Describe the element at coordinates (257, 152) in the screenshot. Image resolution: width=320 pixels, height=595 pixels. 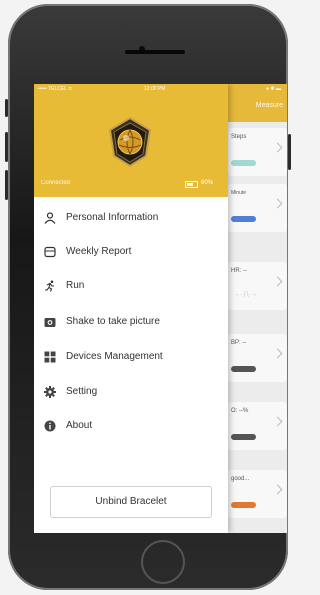
I see `steps-card: Steps` at that location.